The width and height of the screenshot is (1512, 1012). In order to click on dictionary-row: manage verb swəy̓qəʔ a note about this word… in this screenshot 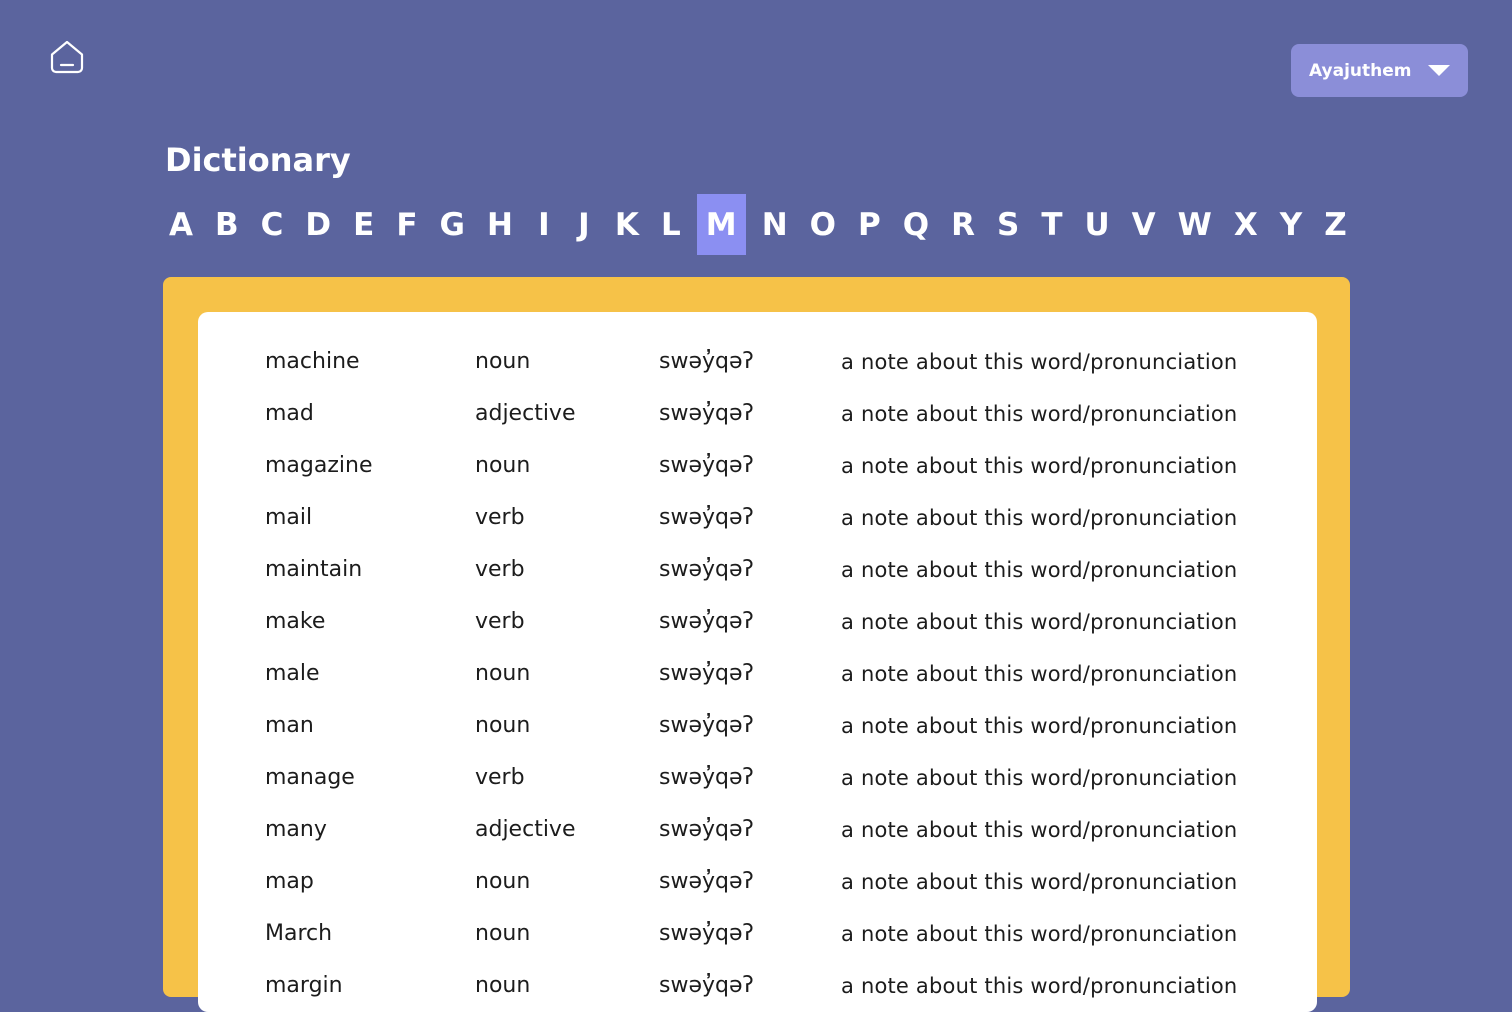, I will do `click(757, 778)`.